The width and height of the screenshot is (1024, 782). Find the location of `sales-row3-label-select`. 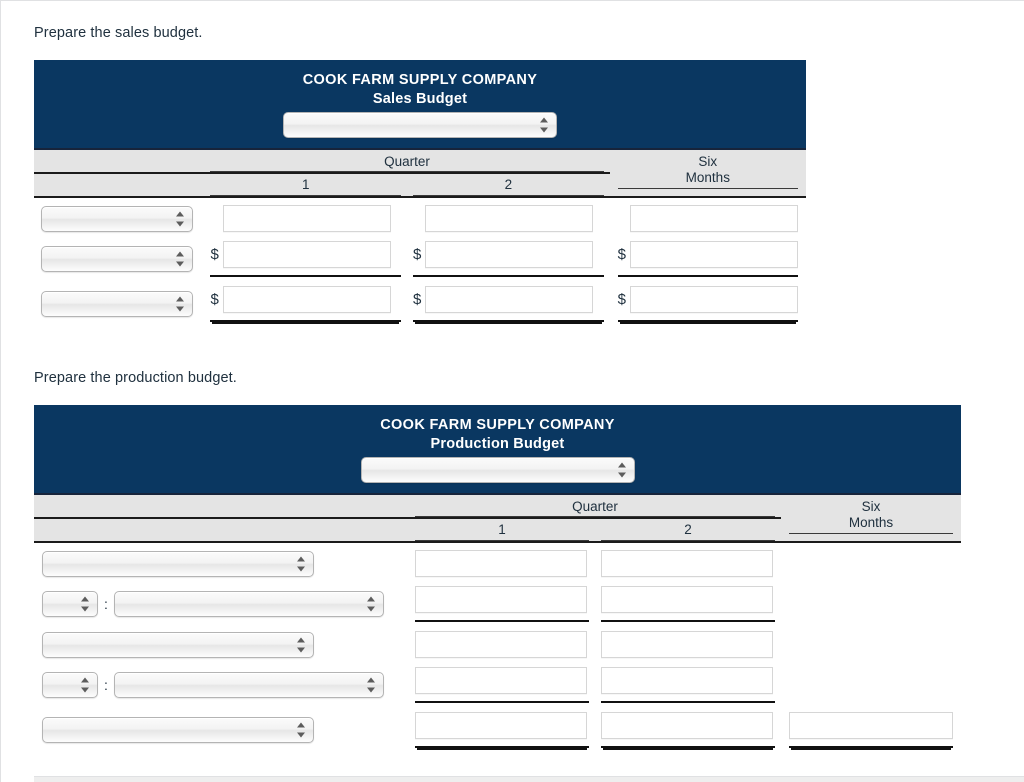

sales-row3-label-select is located at coordinates (117, 304).